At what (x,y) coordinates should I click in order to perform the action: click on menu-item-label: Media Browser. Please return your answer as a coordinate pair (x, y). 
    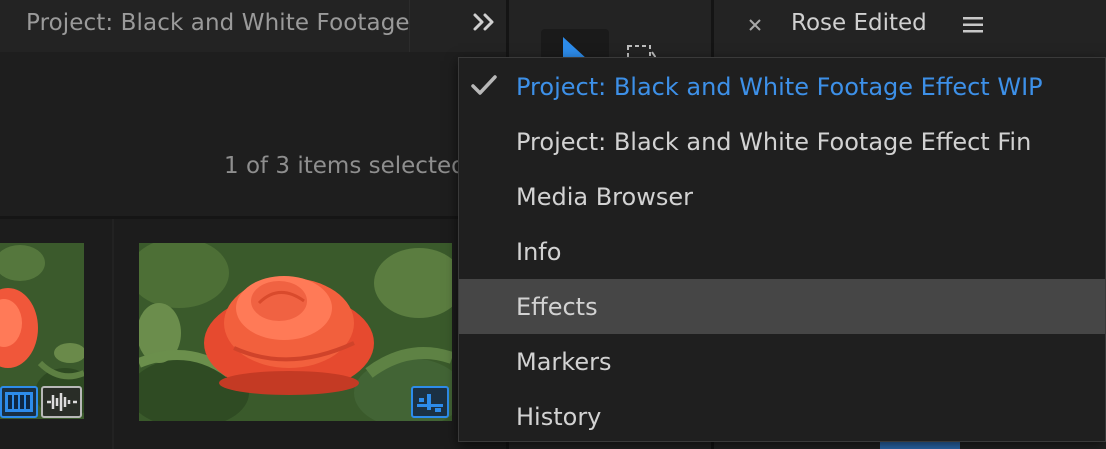
    Looking at the image, I should click on (604, 196).